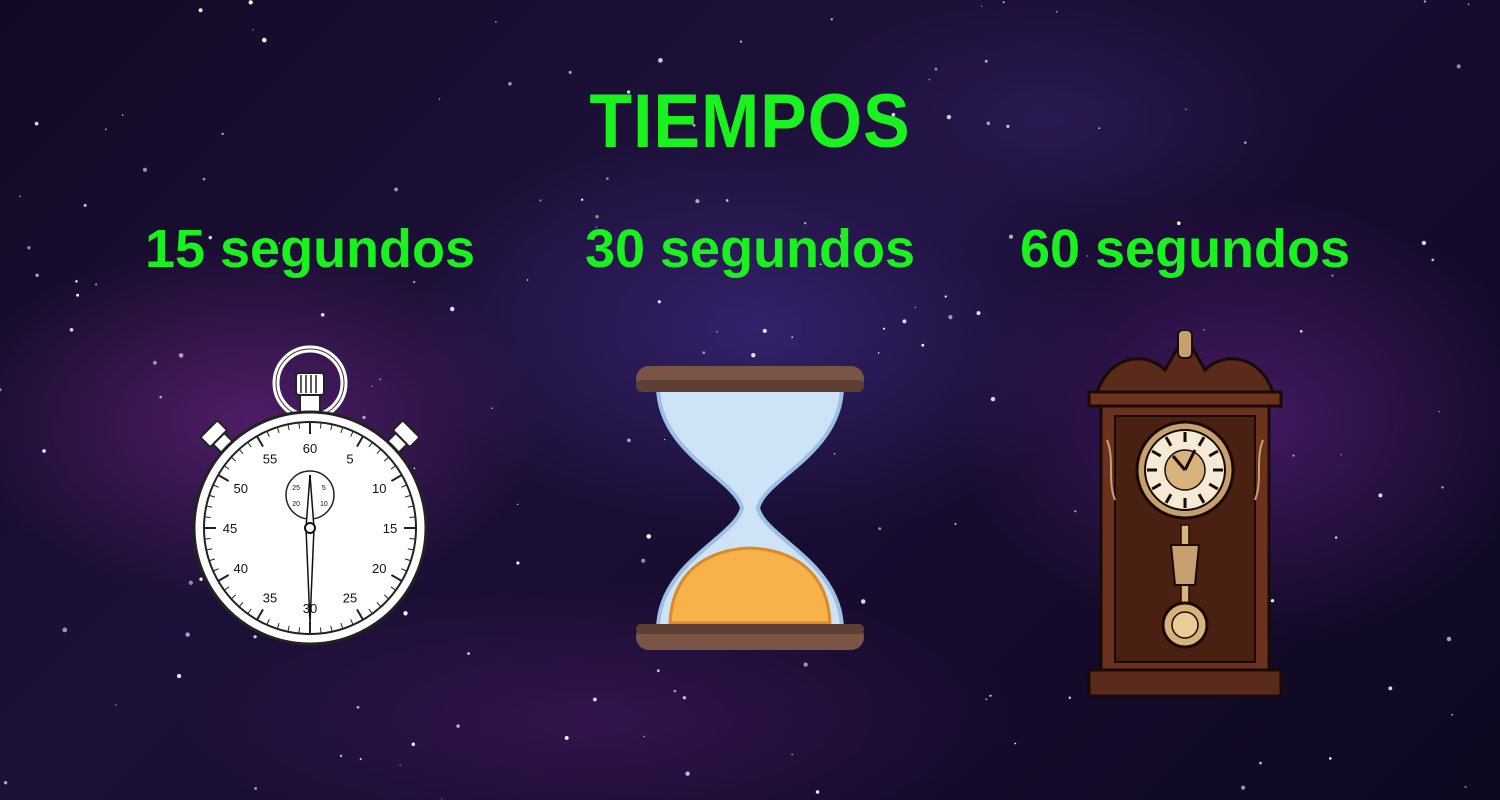  I want to click on stopwatch-dial-number: 40, so click(240, 568).